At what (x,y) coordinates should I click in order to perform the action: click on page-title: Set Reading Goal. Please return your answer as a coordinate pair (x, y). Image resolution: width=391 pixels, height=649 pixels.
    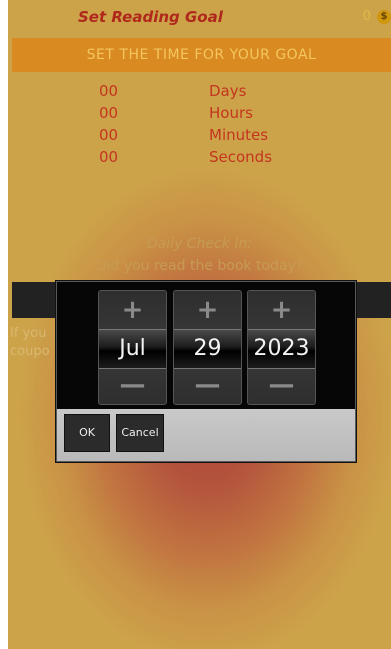
    Looking at the image, I should click on (150, 17).